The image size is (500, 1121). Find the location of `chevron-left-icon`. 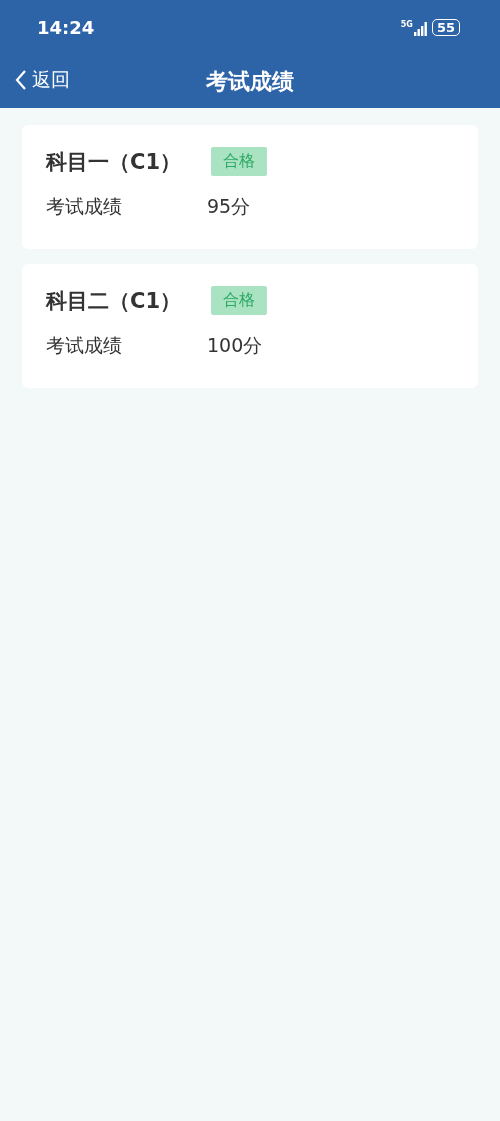

chevron-left-icon is located at coordinates (21, 80).